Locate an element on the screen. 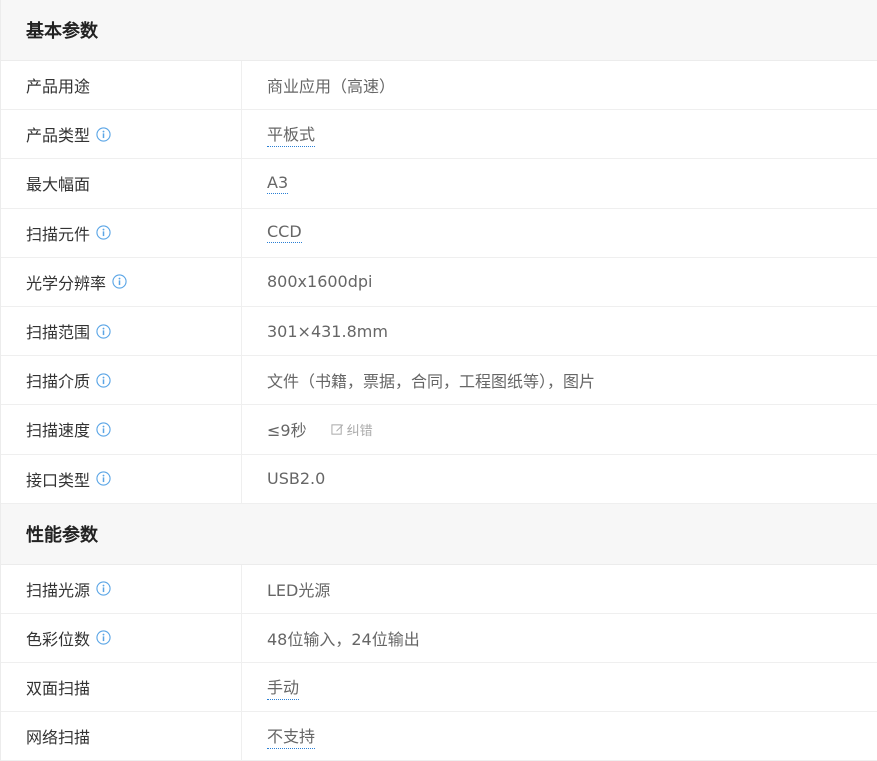 The image size is (877, 761). spec-label: 扫描介质 is located at coordinates (58, 382).